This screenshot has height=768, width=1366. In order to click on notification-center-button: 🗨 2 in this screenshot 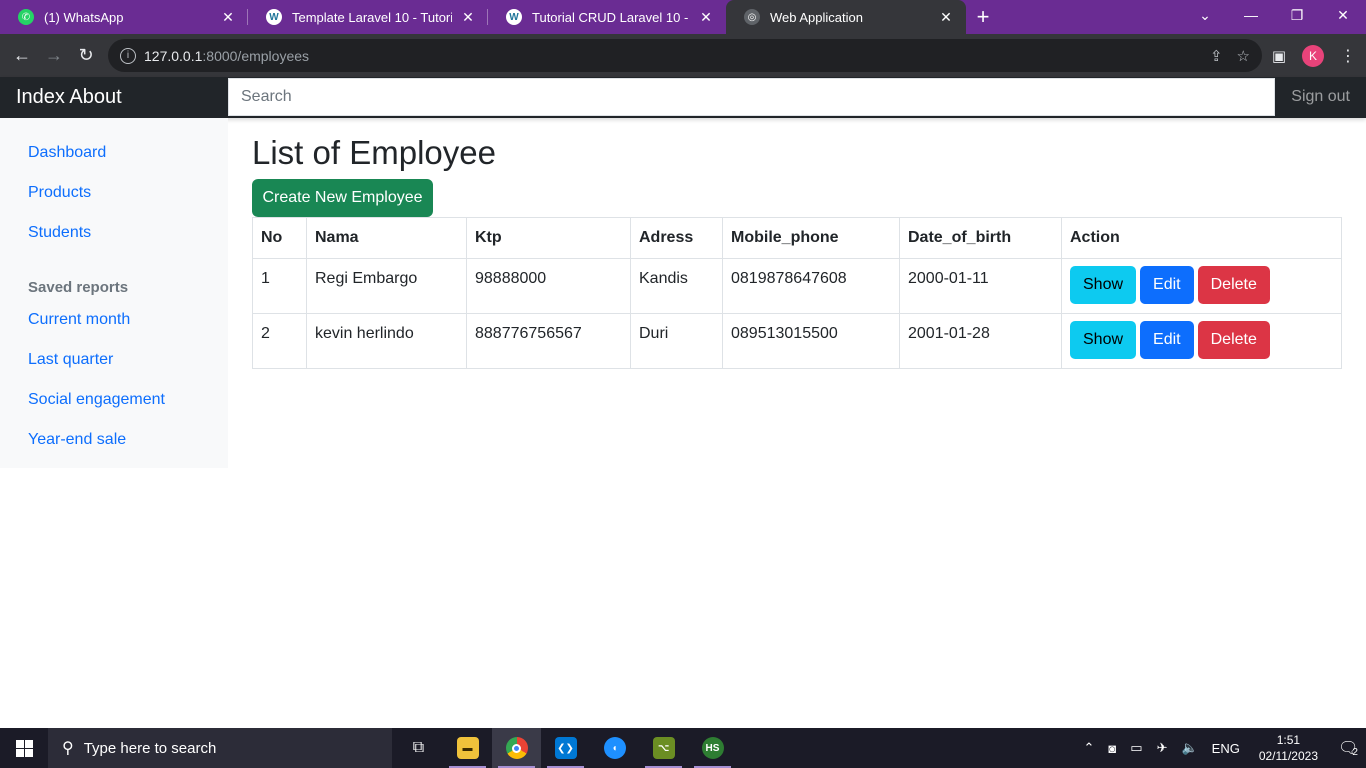, I will do `click(1348, 748)`.